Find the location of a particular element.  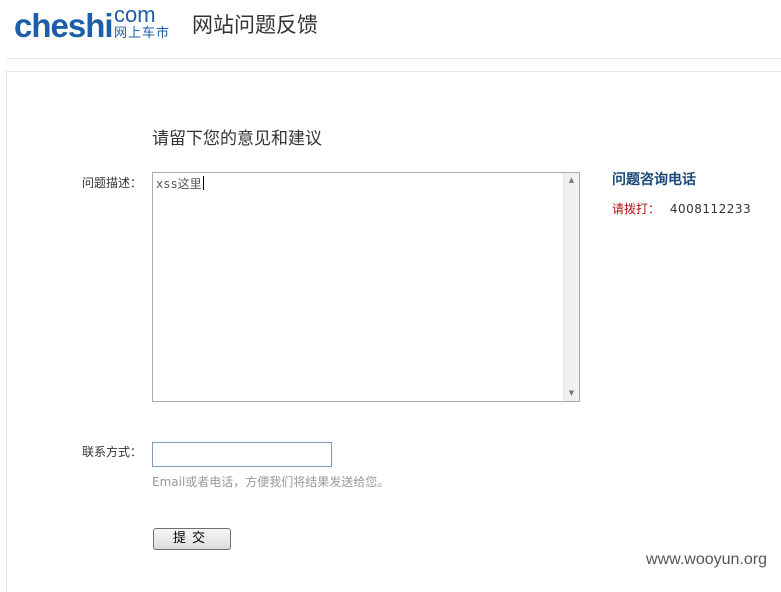

logo-wordmark: cheshi is located at coordinates (64, 25).